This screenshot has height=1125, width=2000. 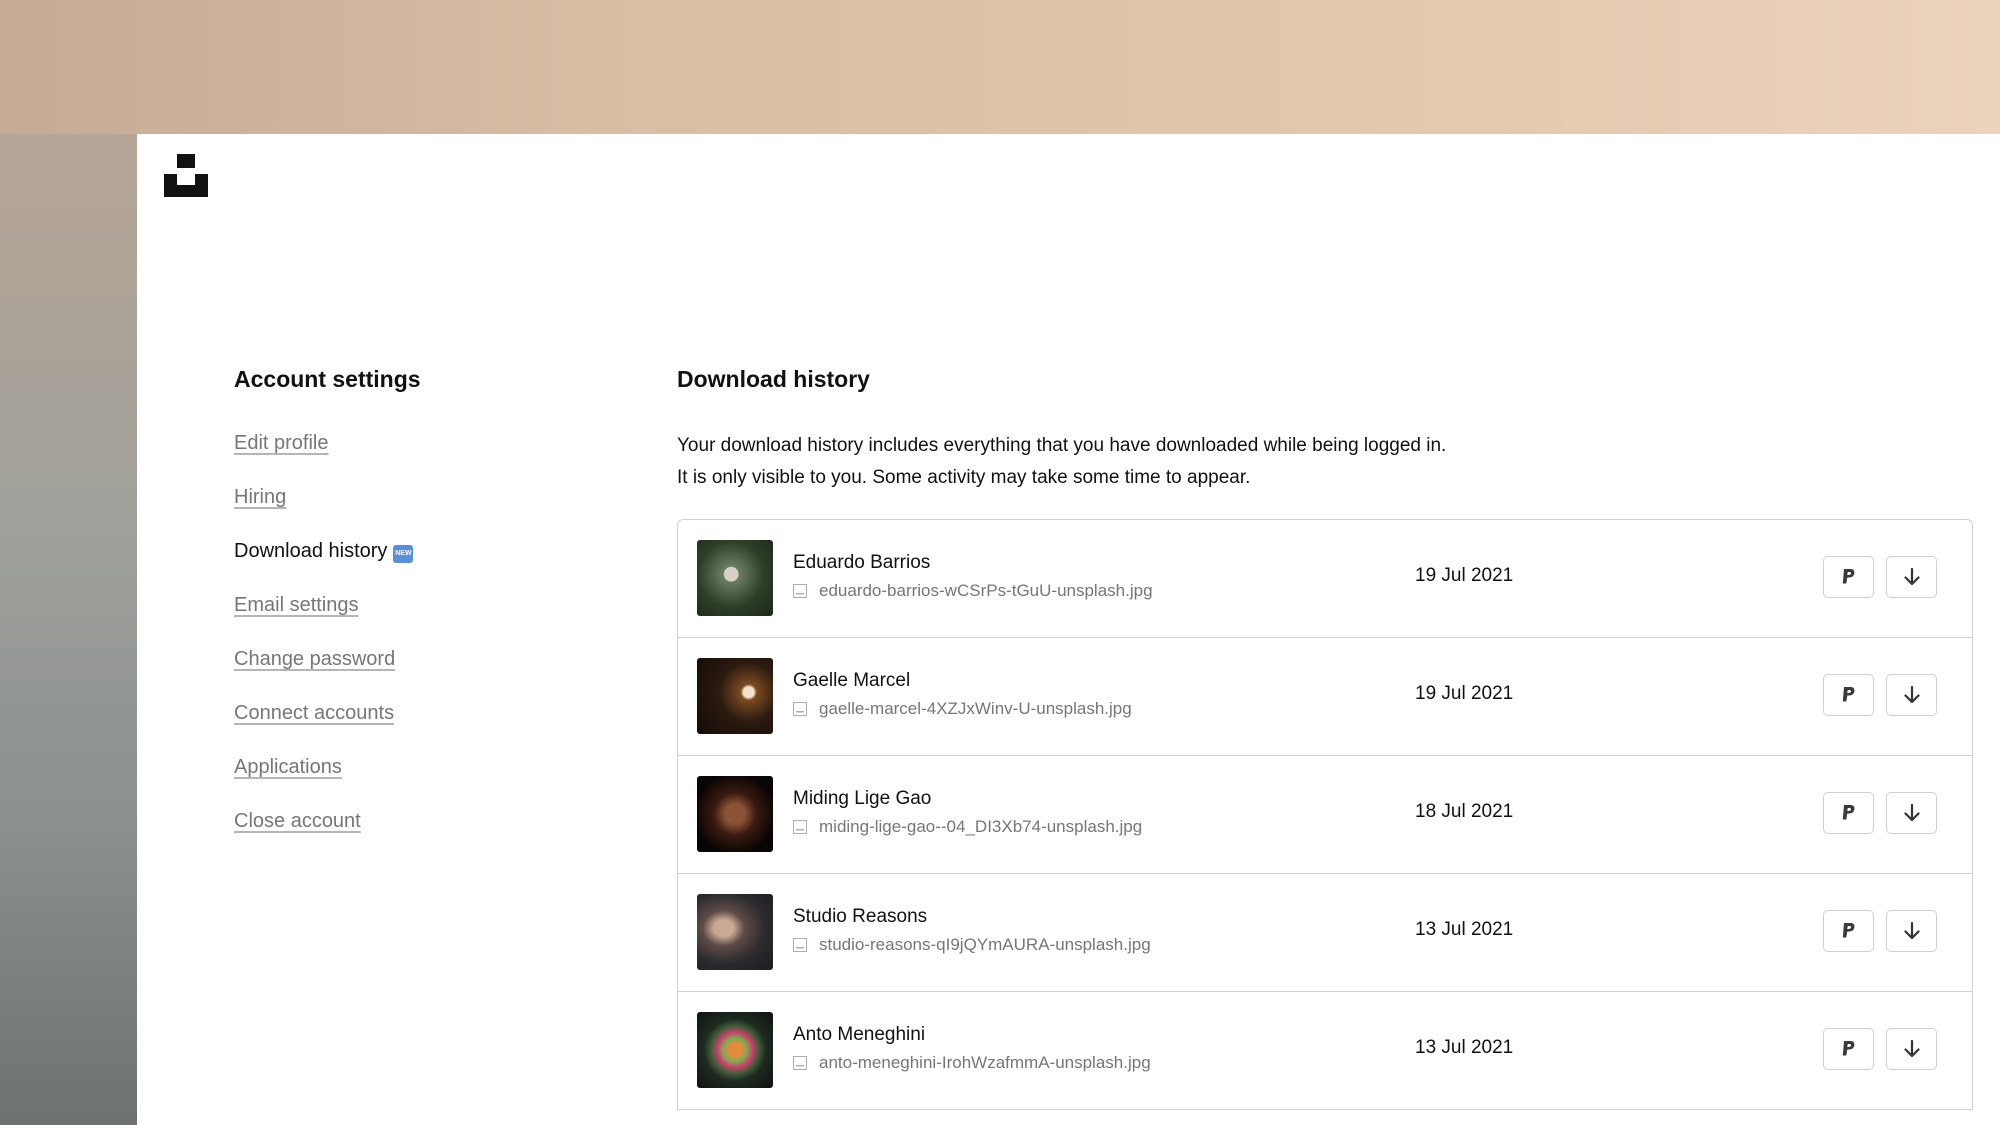 I want to click on file-name: studio-reasons-qI9jQYmAURA-unsplash.jpg, so click(x=985, y=944).